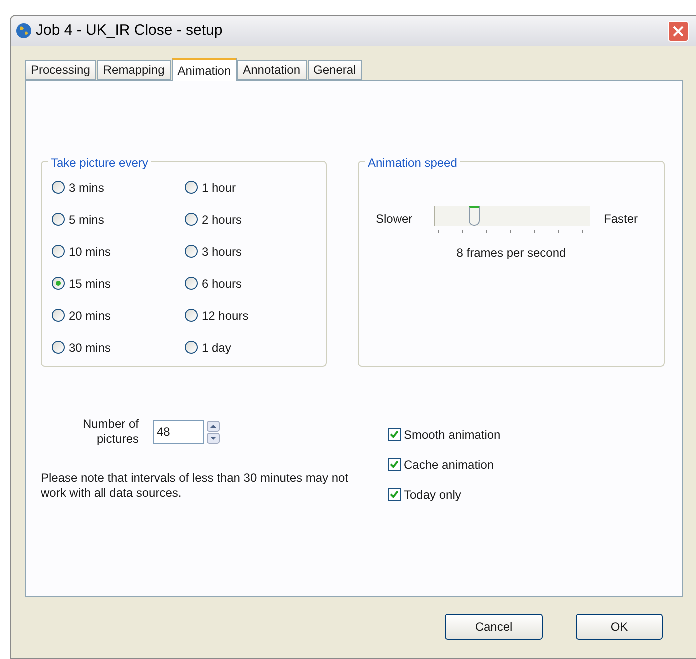 The image size is (696, 659). I want to click on ok-button: OK, so click(619, 627).